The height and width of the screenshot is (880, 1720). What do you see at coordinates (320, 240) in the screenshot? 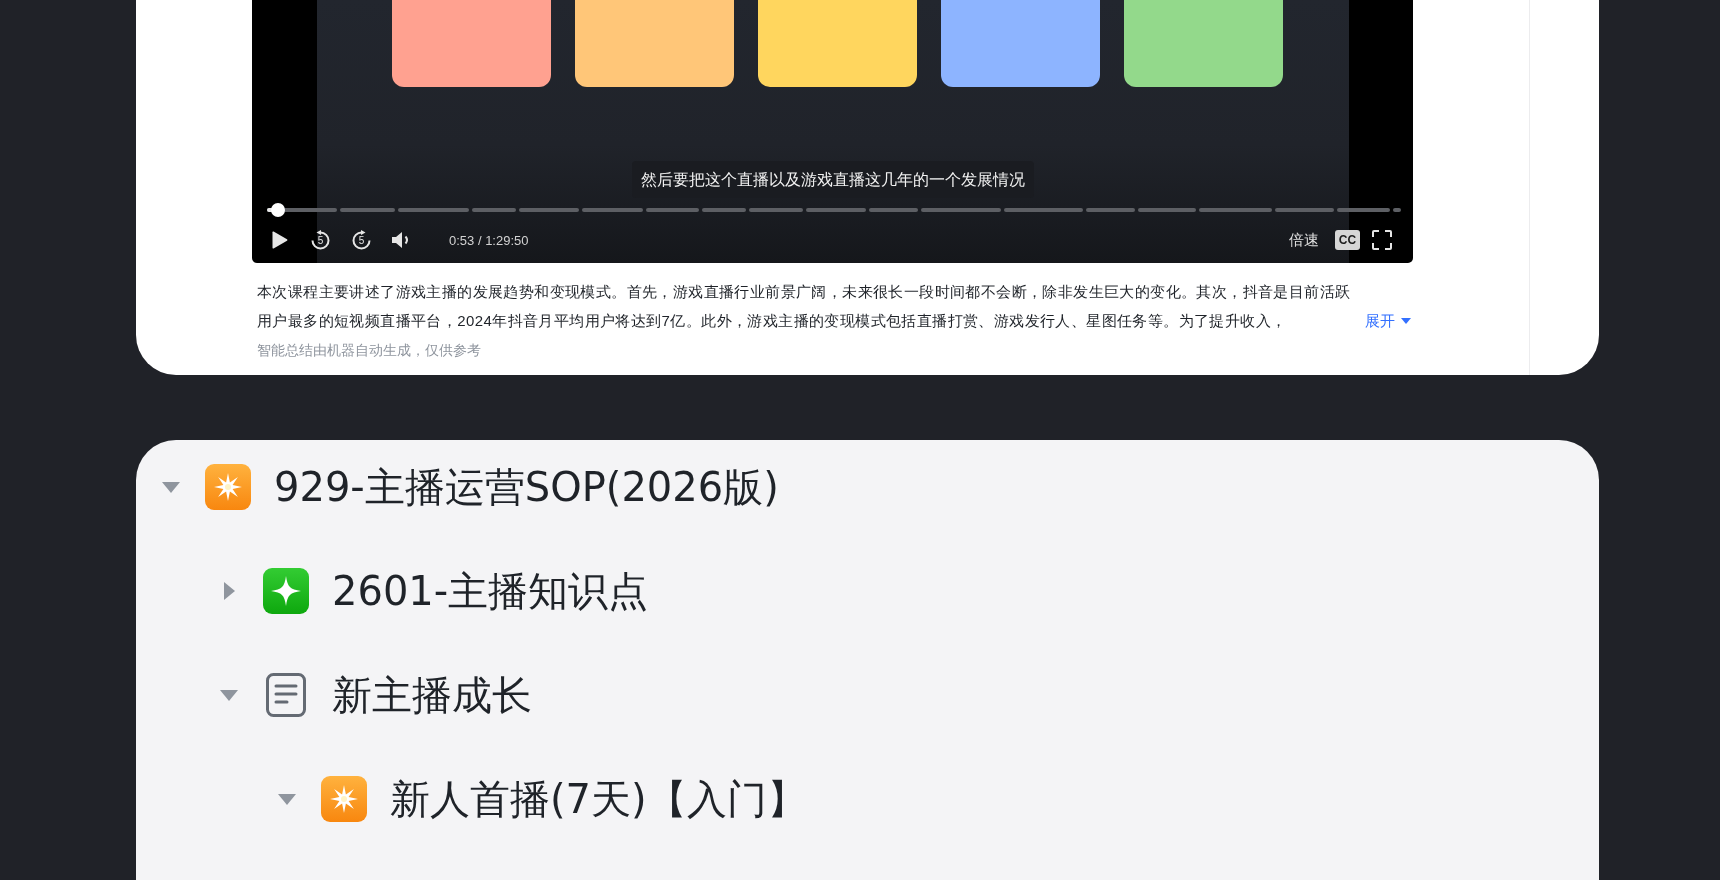
I see `skip-back-button: 5` at bounding box center [320, 240].